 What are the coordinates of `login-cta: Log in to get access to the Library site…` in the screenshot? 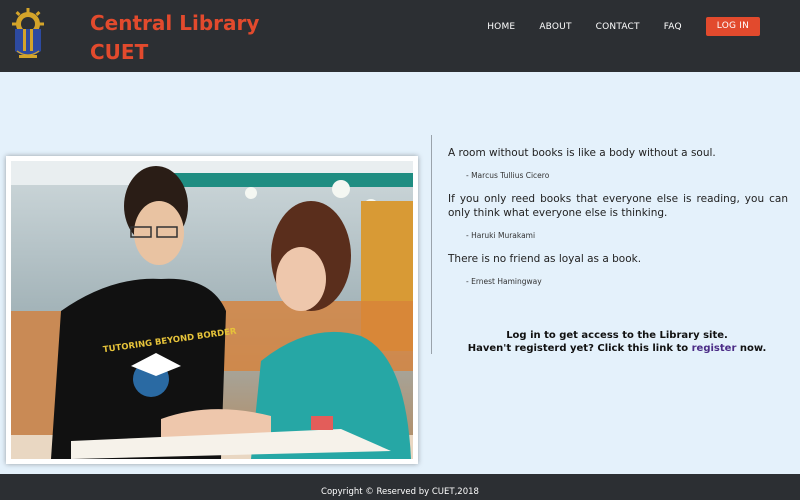 It's located at (617, 342).